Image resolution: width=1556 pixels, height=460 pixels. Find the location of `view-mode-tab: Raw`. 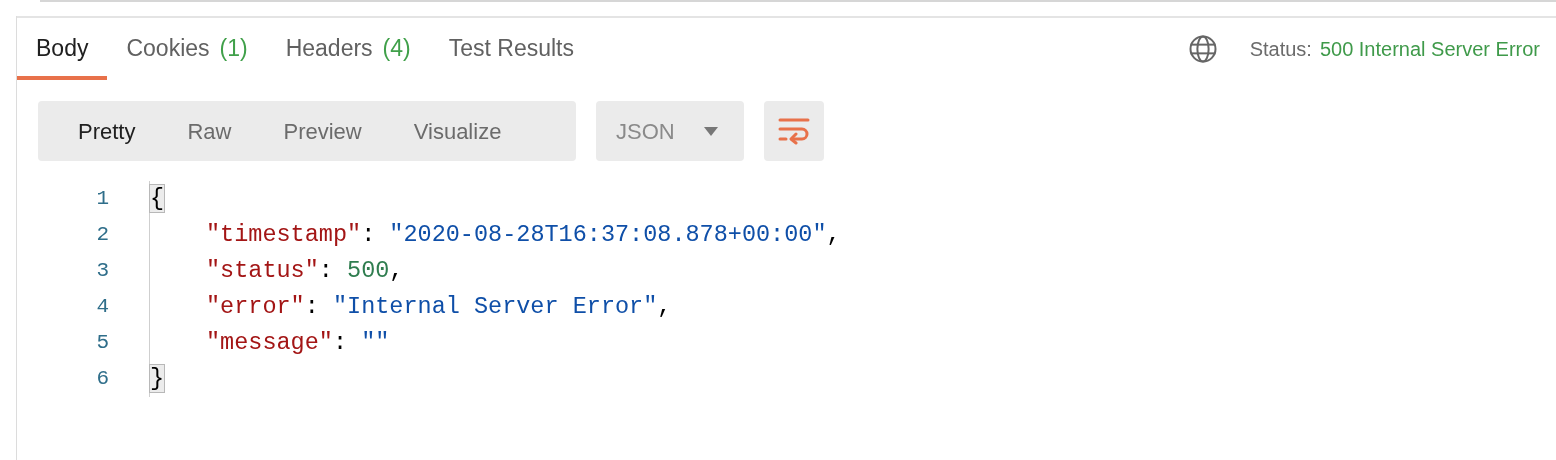

view-mode-tab: Raw is located at coordinates (209, 131).